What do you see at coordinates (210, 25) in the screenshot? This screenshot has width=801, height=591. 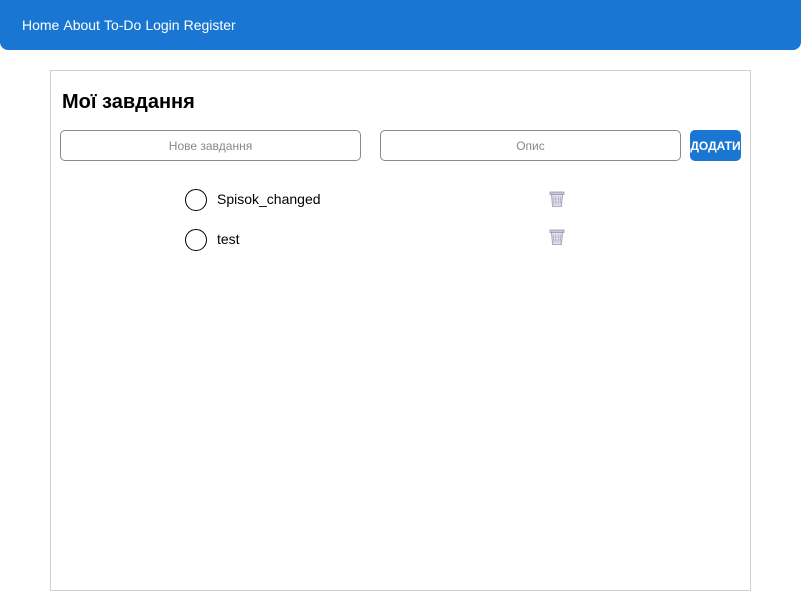 I see `nav-link-register: Register` at bounding box center [210, 25].